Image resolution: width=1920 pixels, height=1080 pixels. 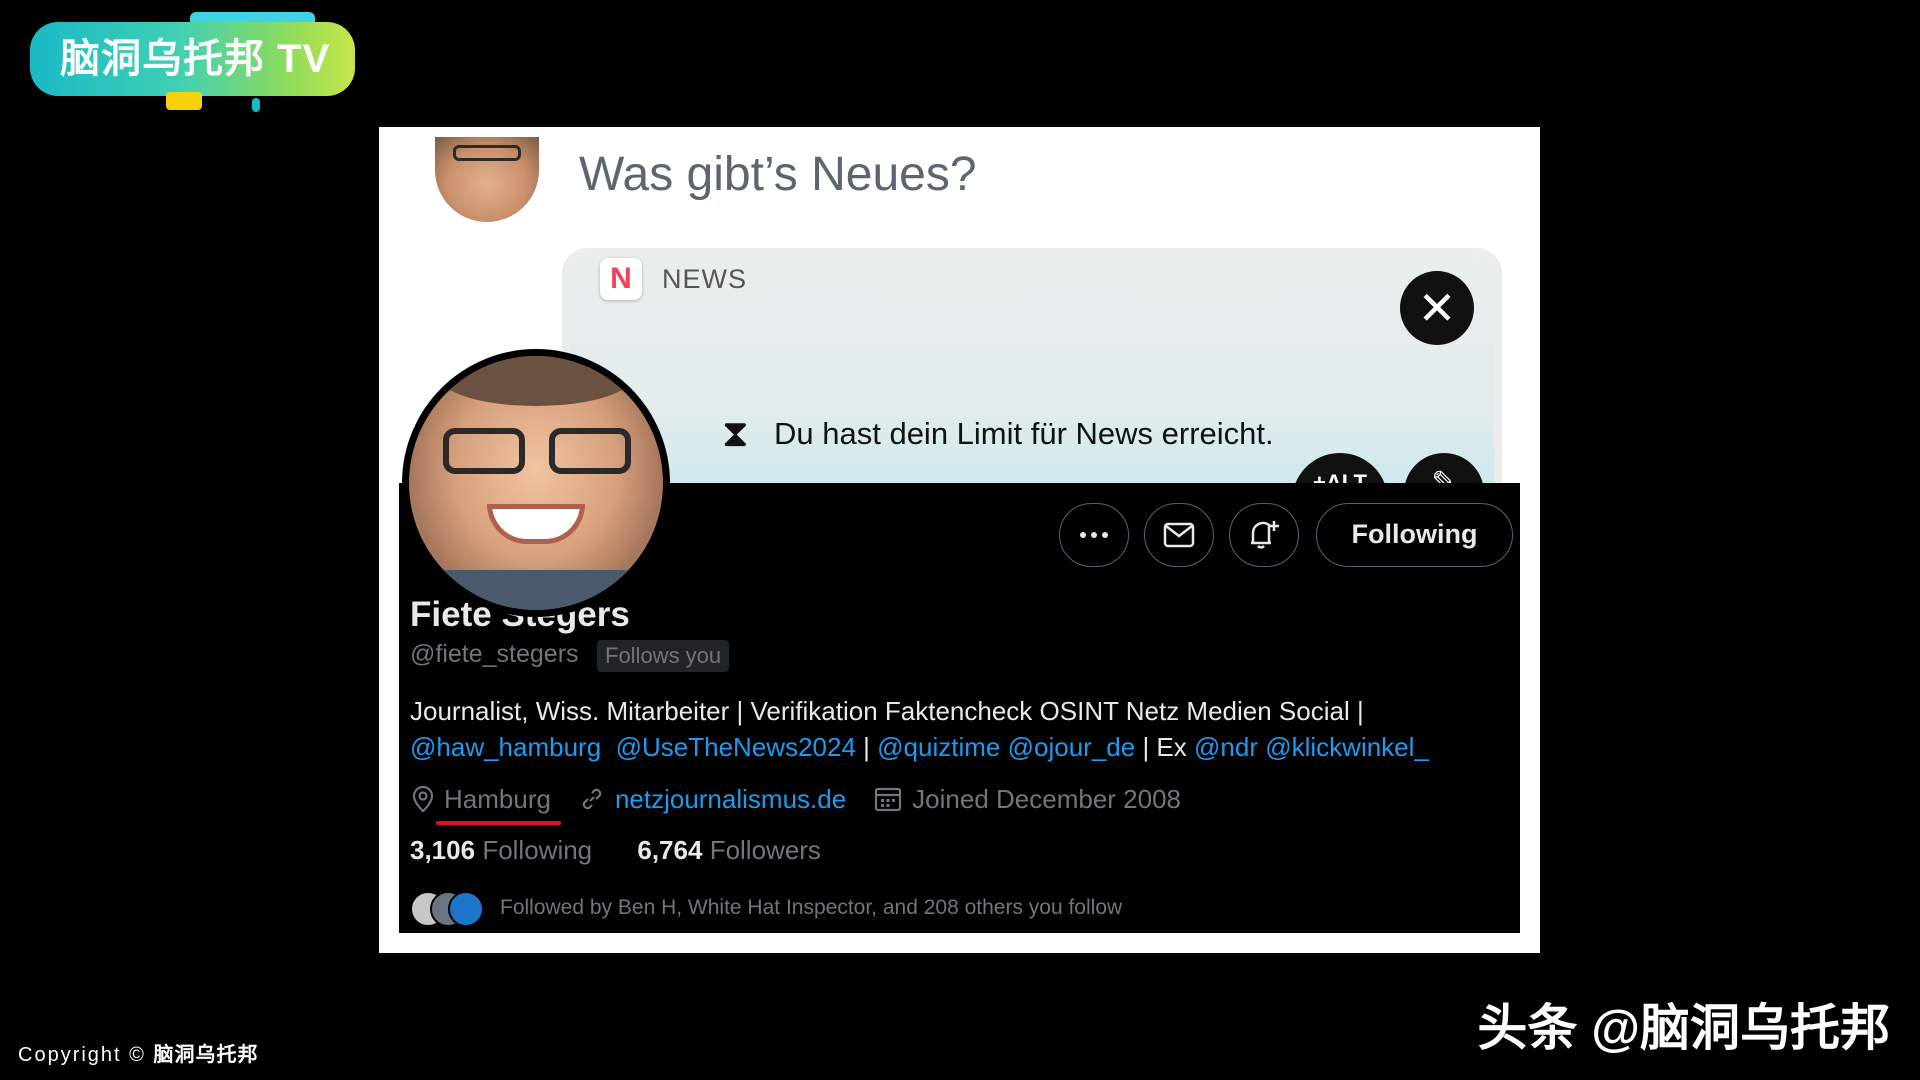 What do you see at coordinates (537, 850) in the screenshot?
I see `following-label: Following` at bounding box center [537, 850].